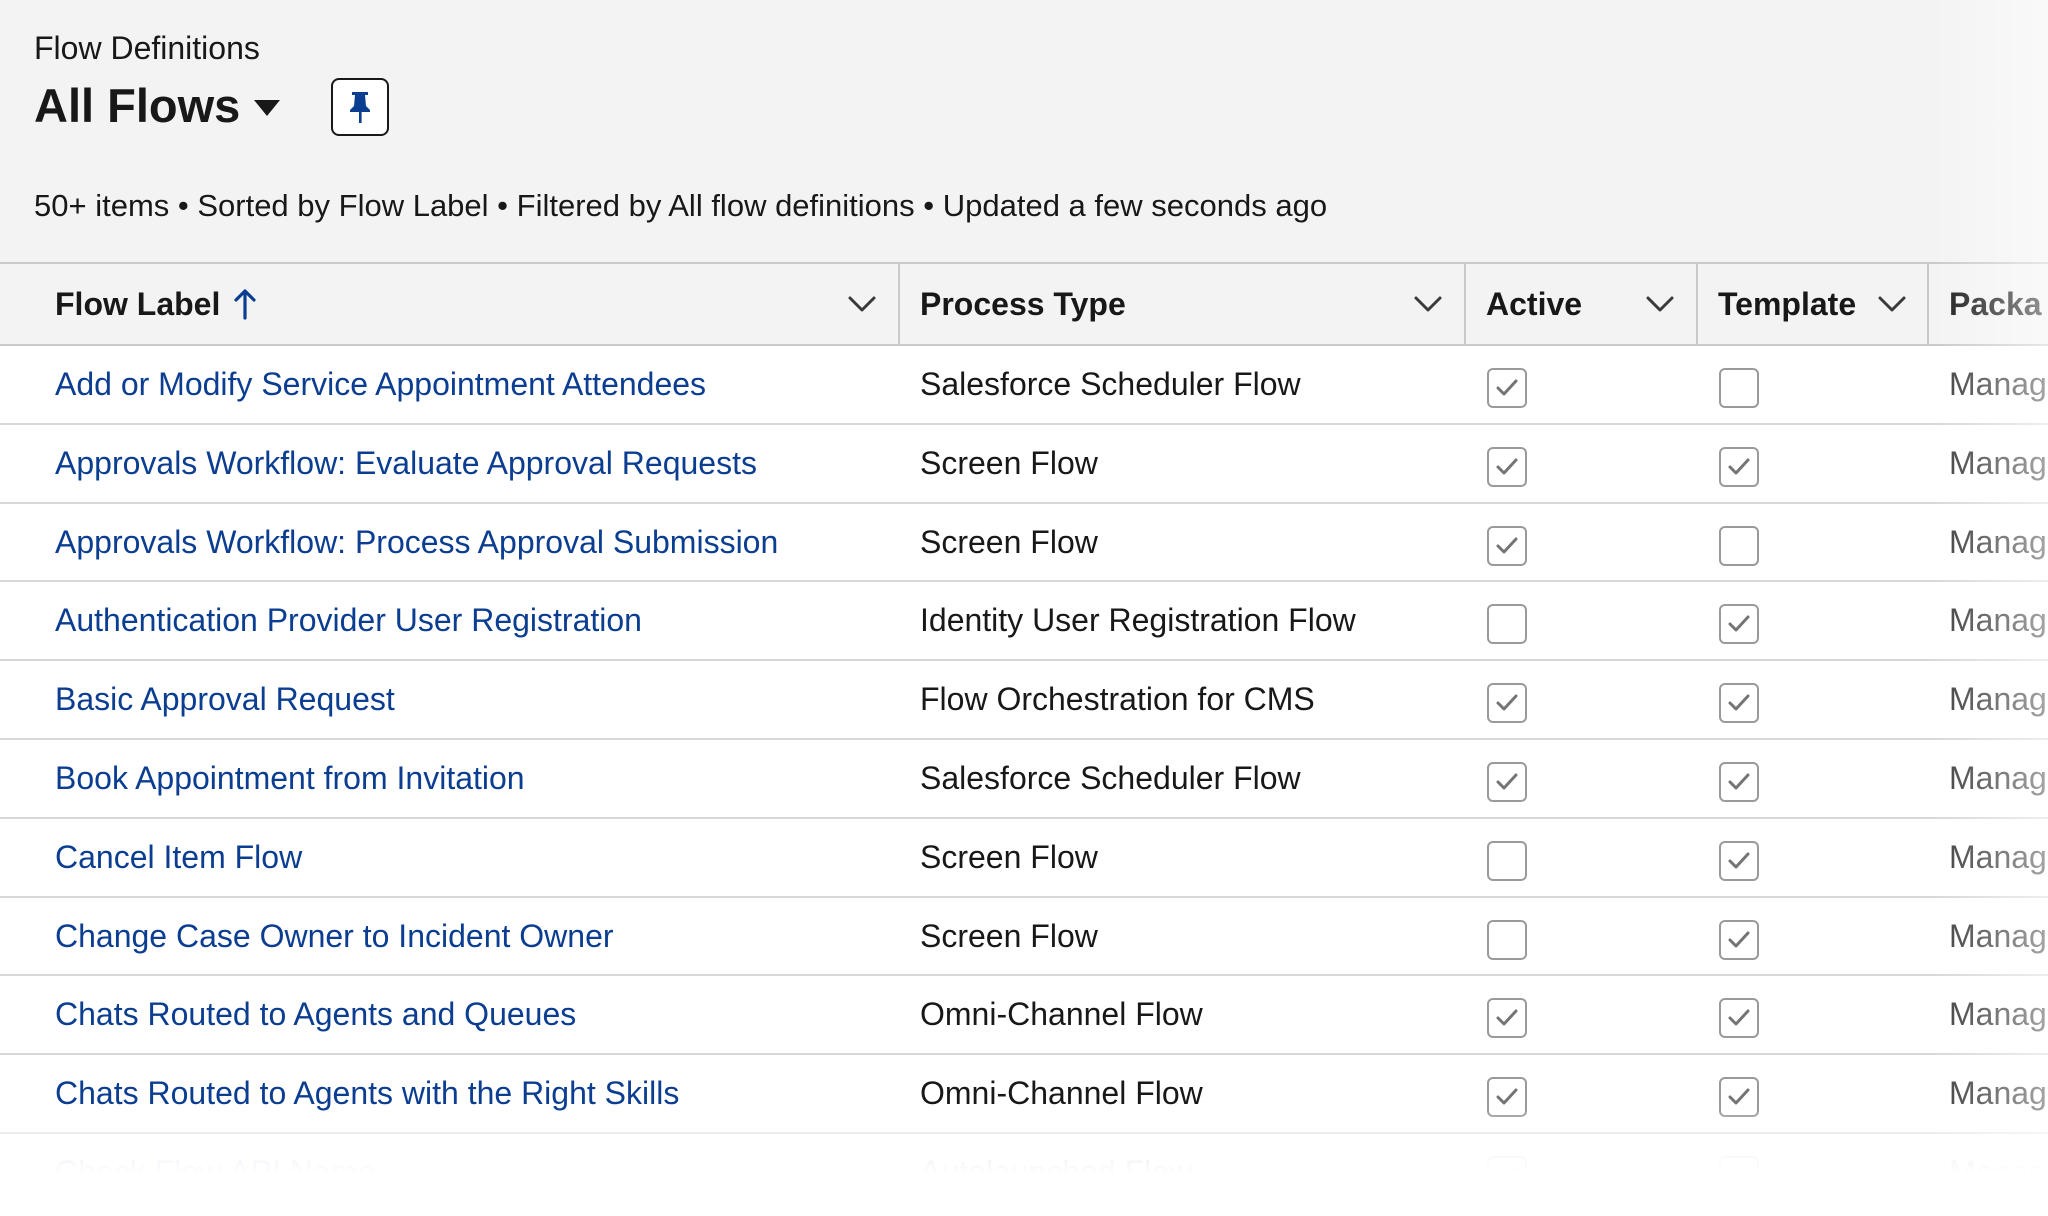 The height and width of the screenshot is (1216, 2048). Describe the element at coordinates (1061, 1014) in the screenshot. I see `process-type-cell: Omni-Channel Flow` at that location.